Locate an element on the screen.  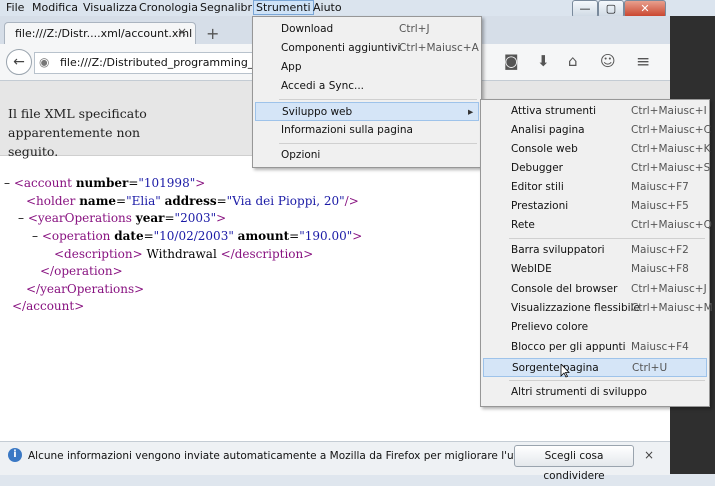
menu-item-label: Prelievo colore is located at coordinates (550, 327).